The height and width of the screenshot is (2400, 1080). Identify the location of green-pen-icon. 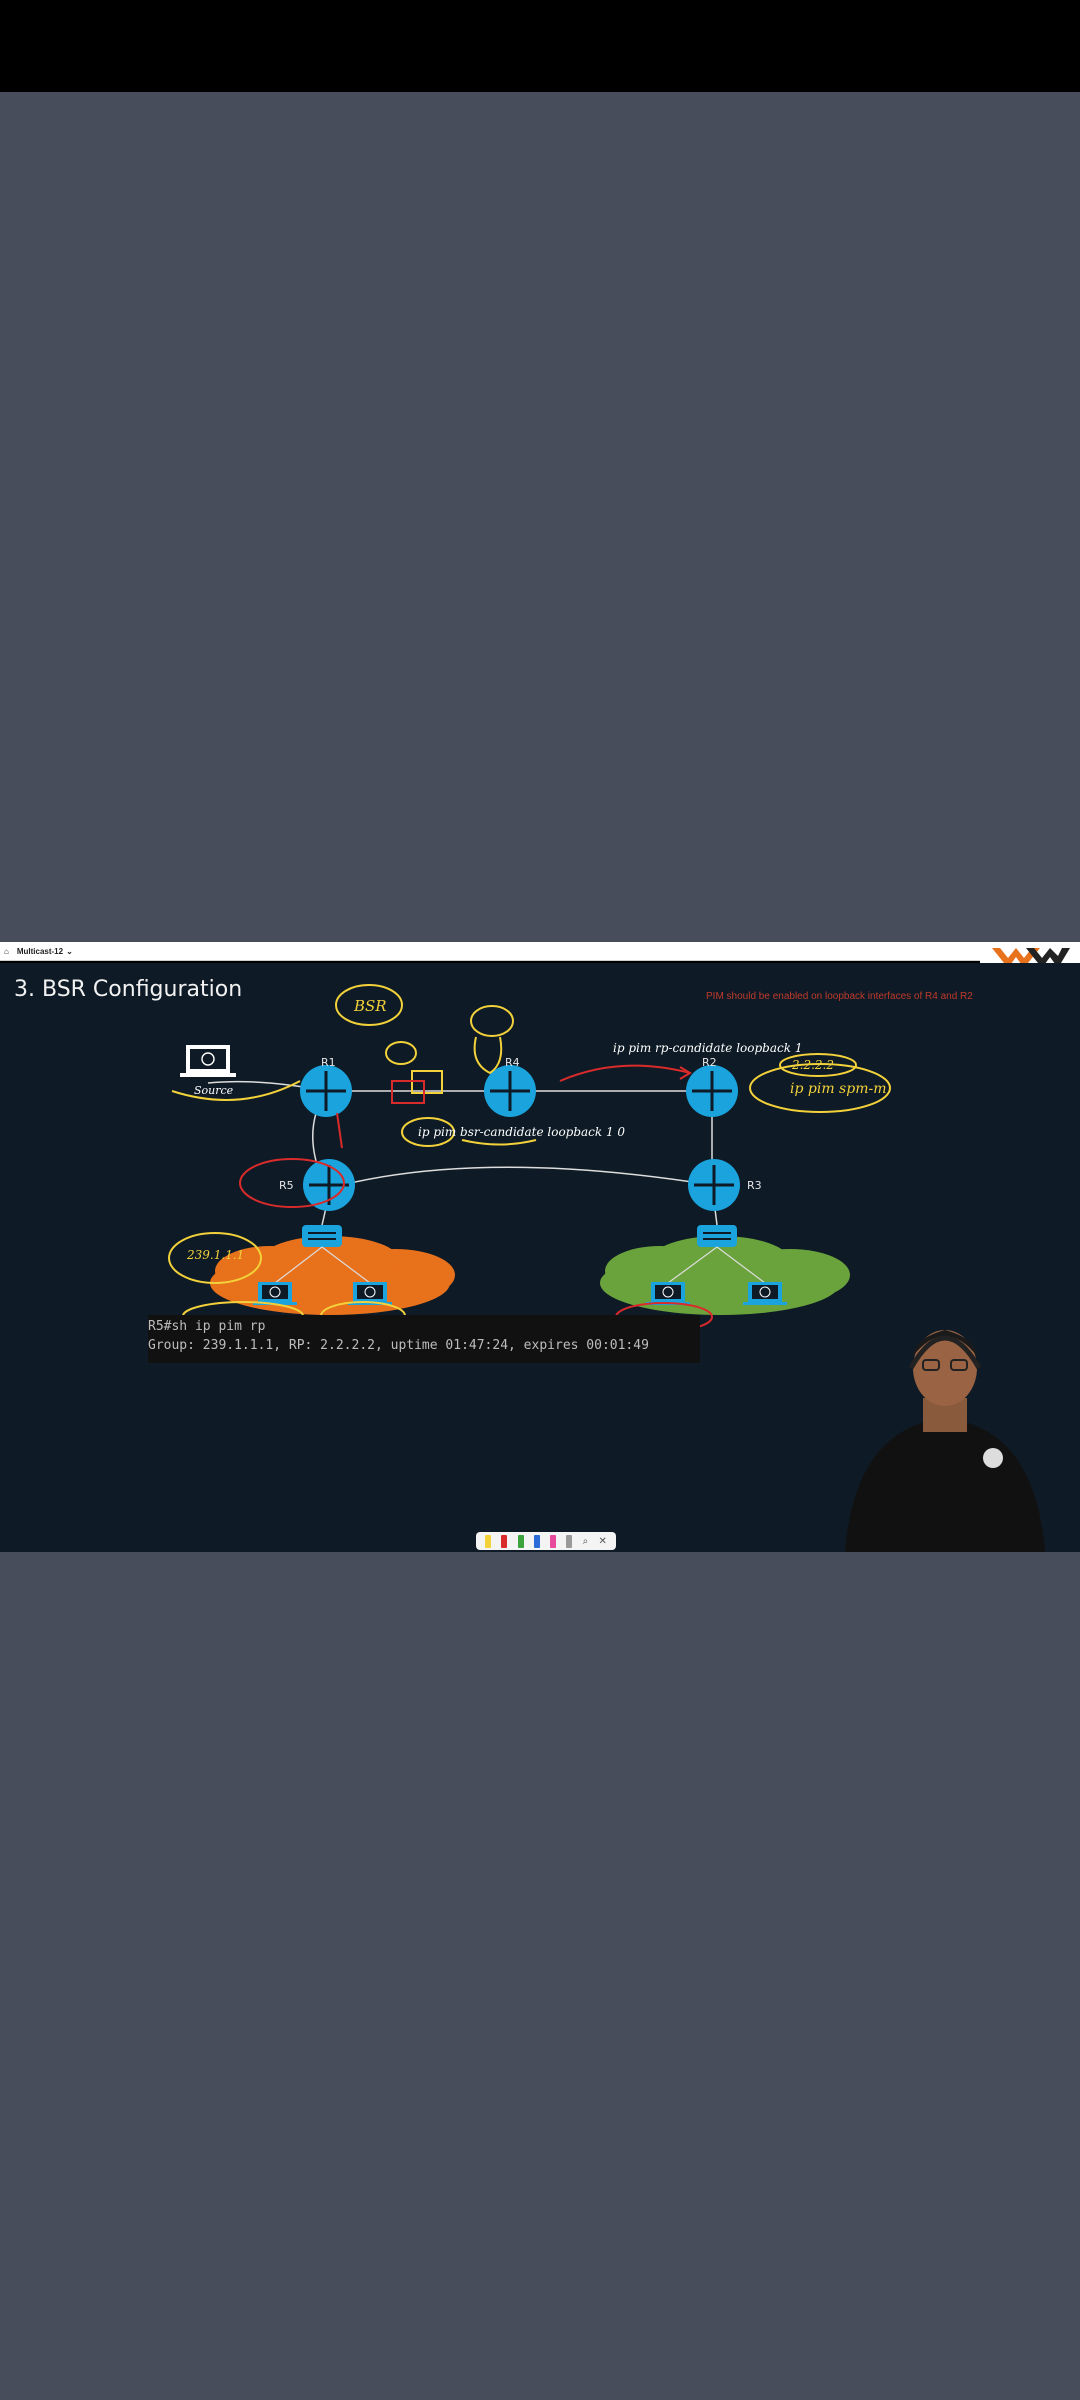
(520, 1541).